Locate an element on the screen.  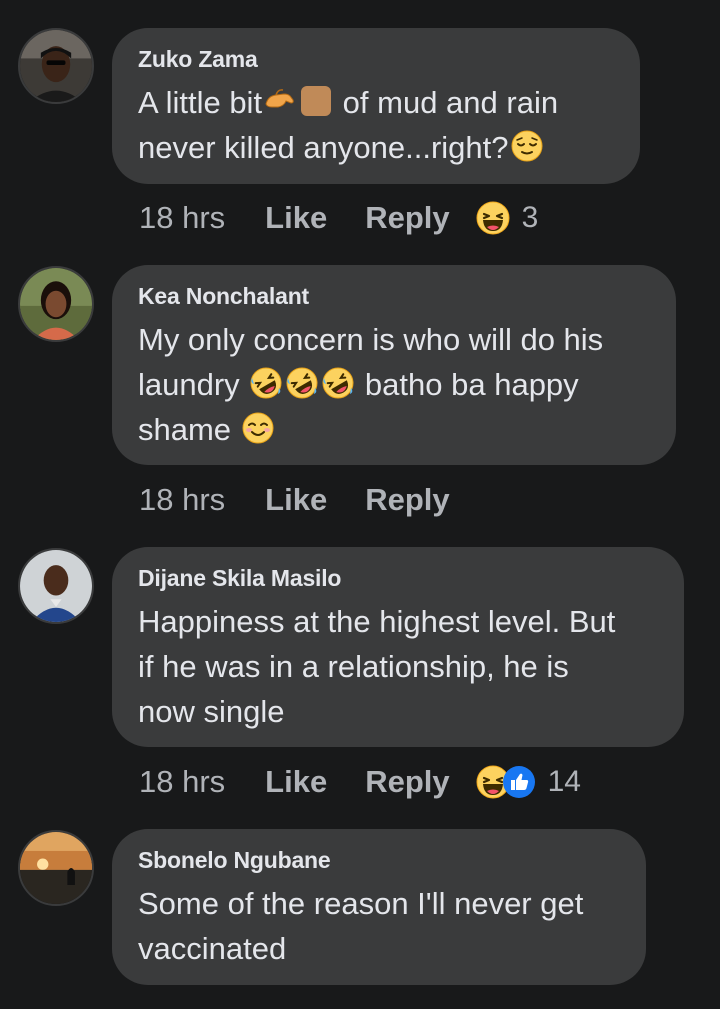
reaction-summary: 14 is located at coordinates (528, 782).